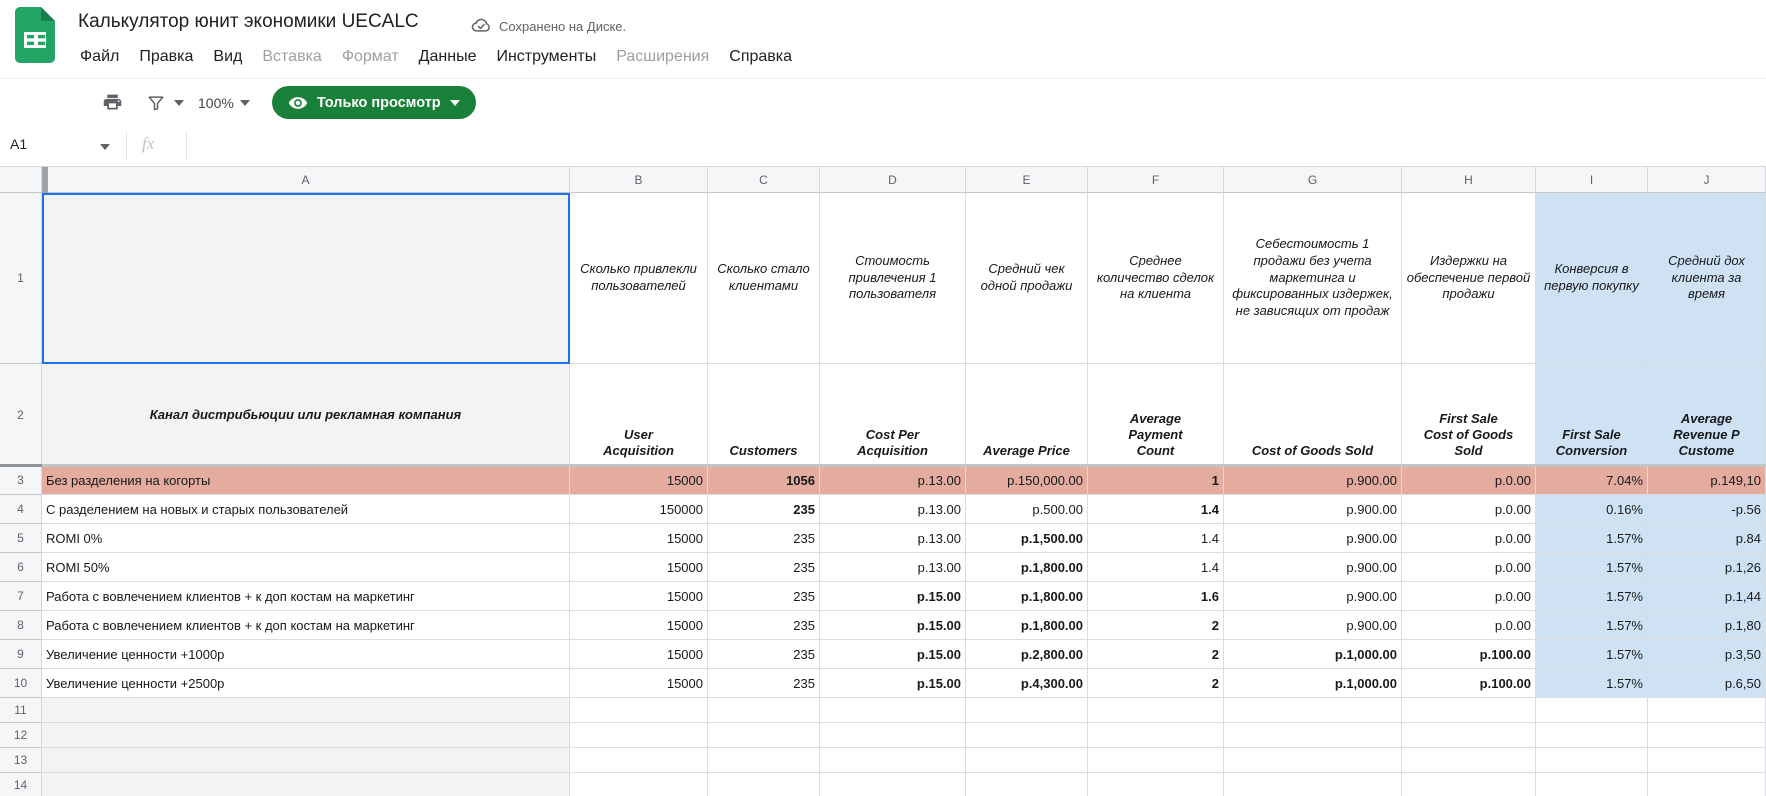  I want to click on column-header-E: E, so click(1027, 180).